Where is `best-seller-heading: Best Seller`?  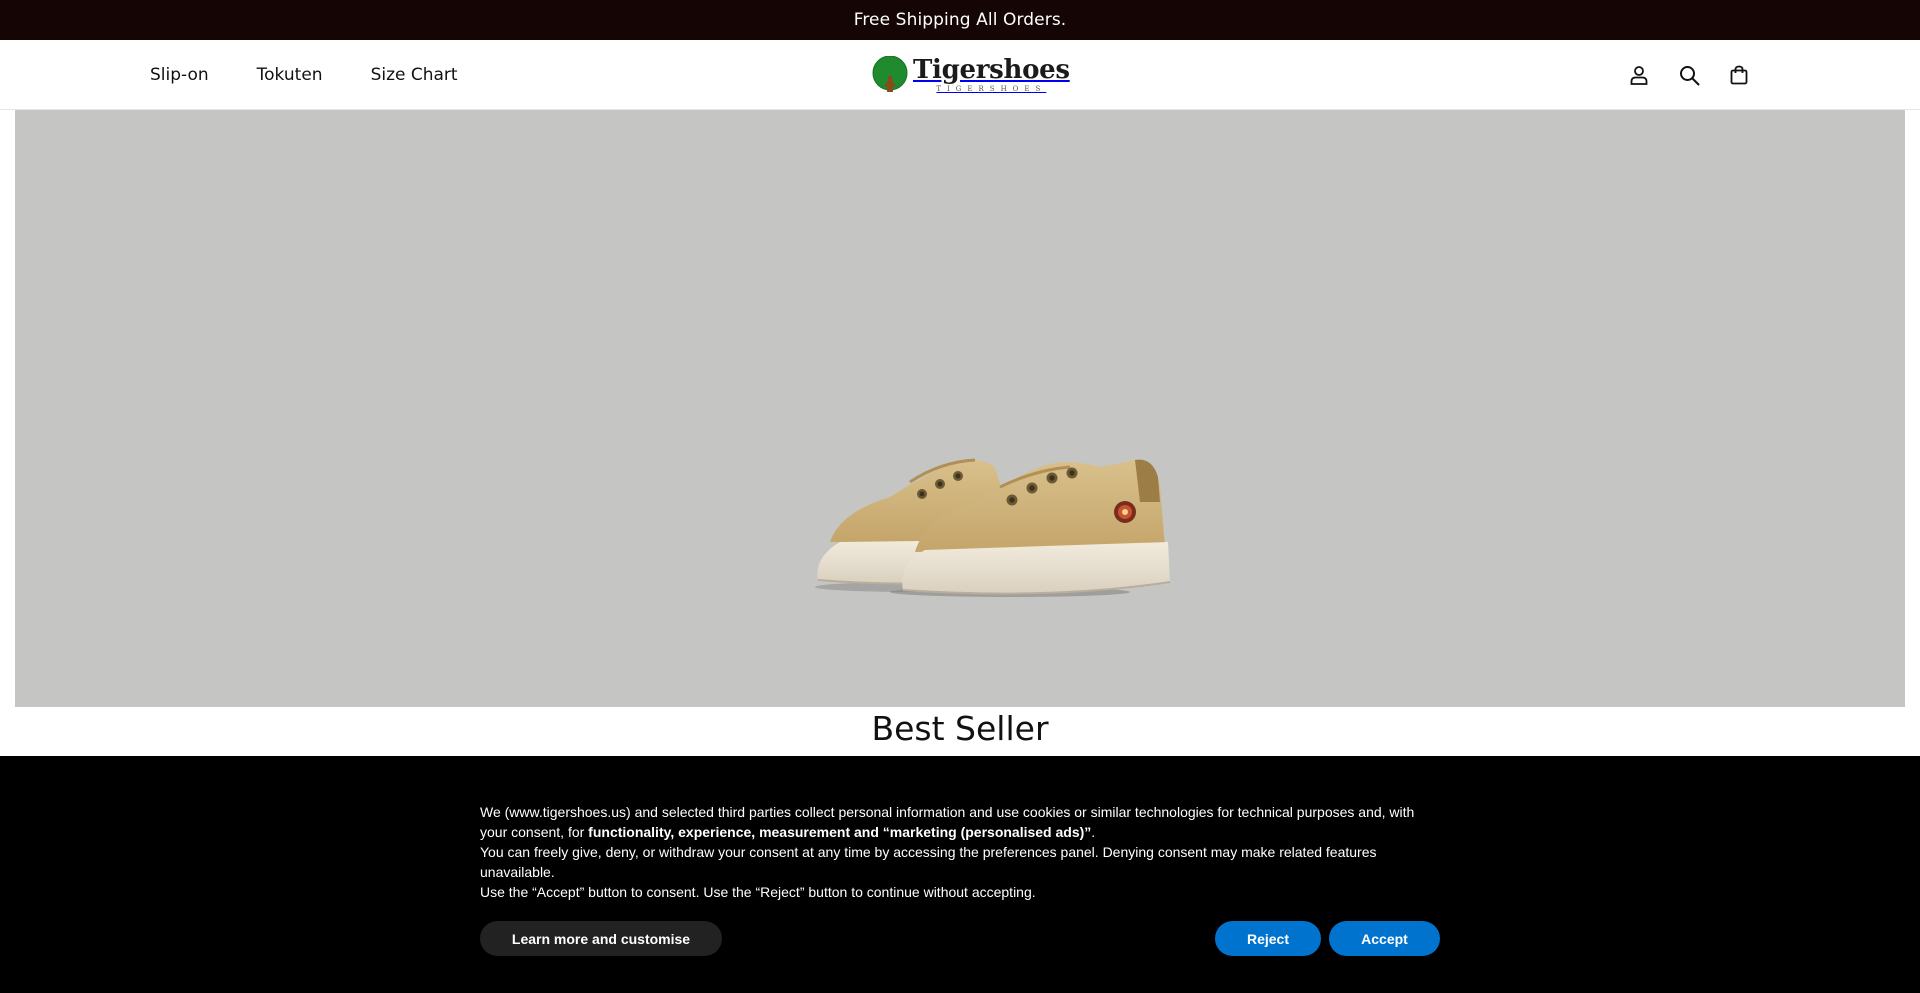 best-seller-heading: Best Seller is located at coordinates (960, 728).